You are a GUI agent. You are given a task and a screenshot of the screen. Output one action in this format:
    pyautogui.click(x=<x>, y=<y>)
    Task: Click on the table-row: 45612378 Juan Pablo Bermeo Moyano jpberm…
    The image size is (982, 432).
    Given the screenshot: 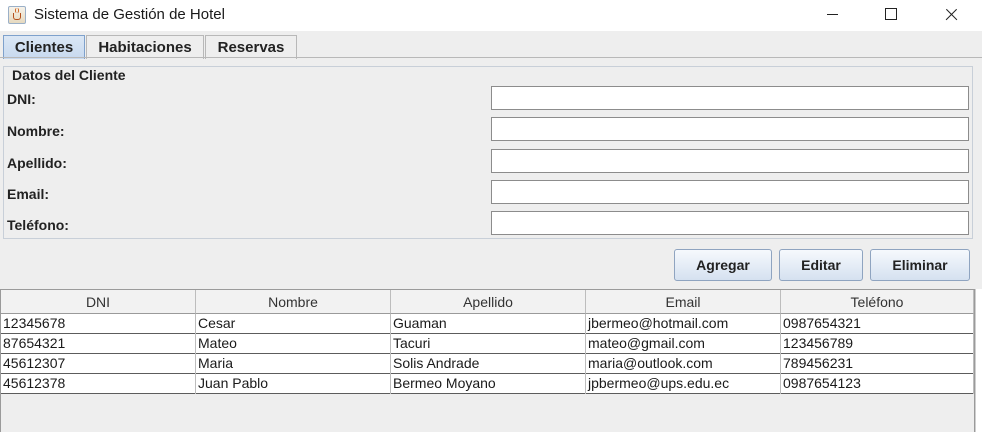 What is the action you would take?
    pyautogui.click(x=487, y=384)
    